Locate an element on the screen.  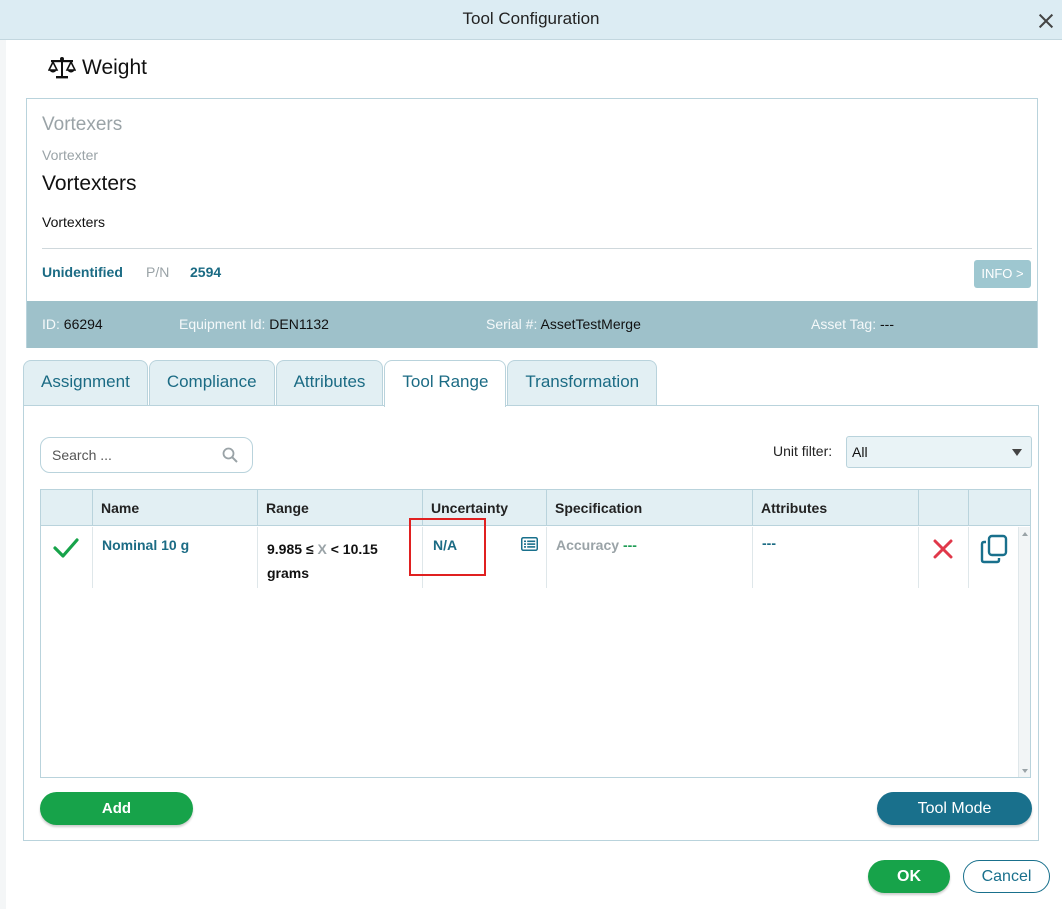
unit-filter-label: Unit filter: is located at coordinates (803, 451).